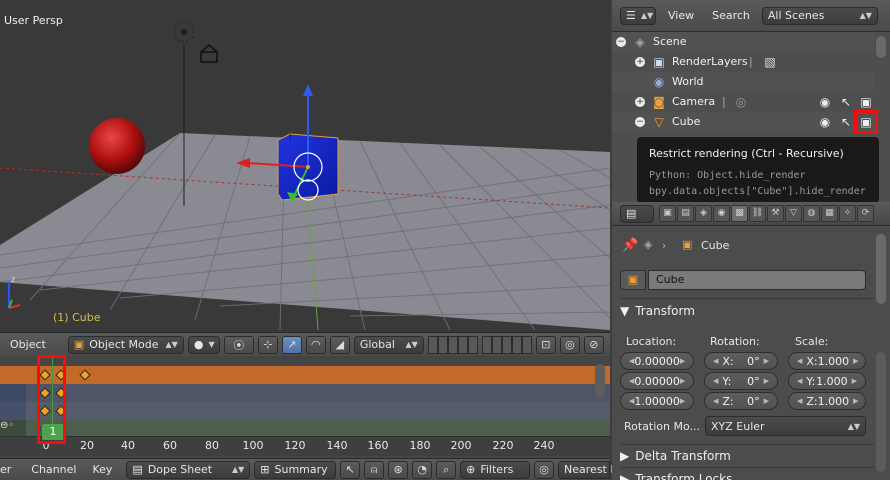  I want to click on panel-collapse-icon: ▼, so click(625, 311).